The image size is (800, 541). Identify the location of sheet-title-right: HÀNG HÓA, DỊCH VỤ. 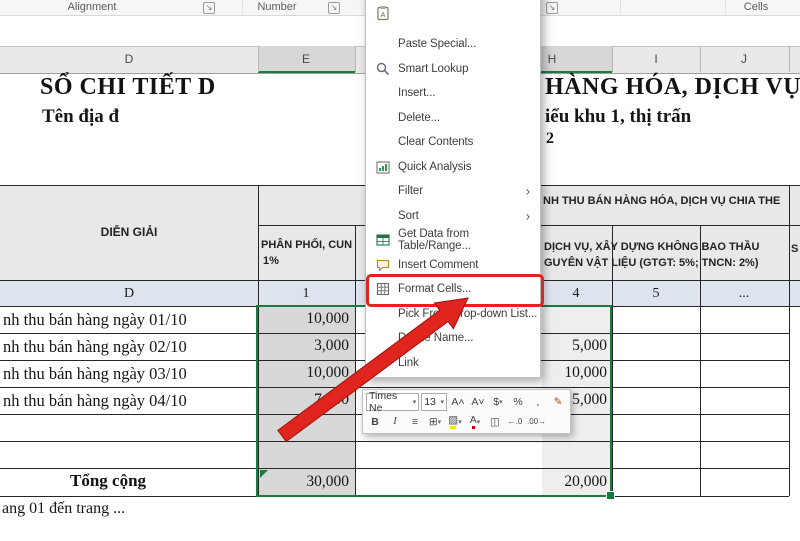
(672, 87).